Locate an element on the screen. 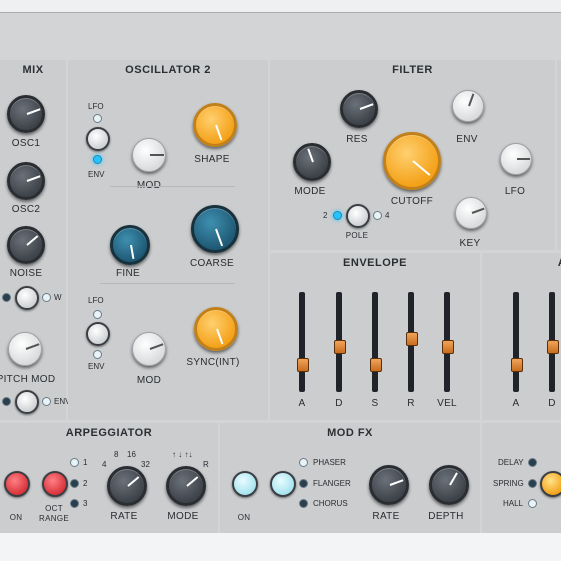 Image resolution: width=561 pixels, height=561 pixels. osc2-mod2-knob is located at coordinates (149, 349).